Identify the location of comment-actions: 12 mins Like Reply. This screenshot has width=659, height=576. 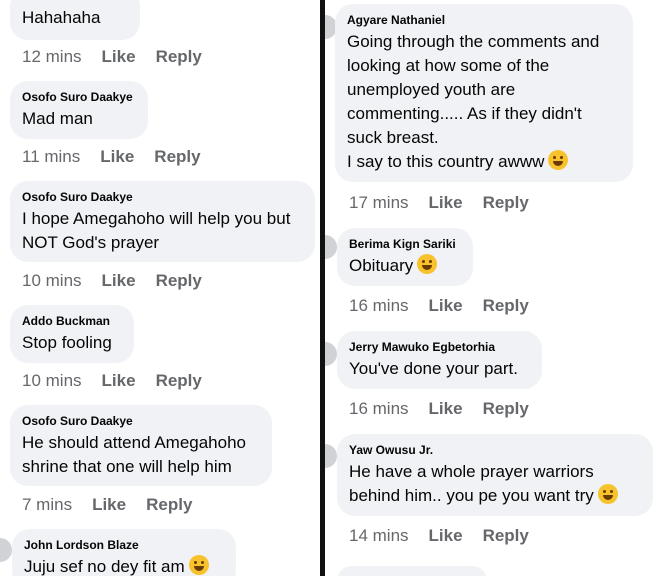
(112, 57).